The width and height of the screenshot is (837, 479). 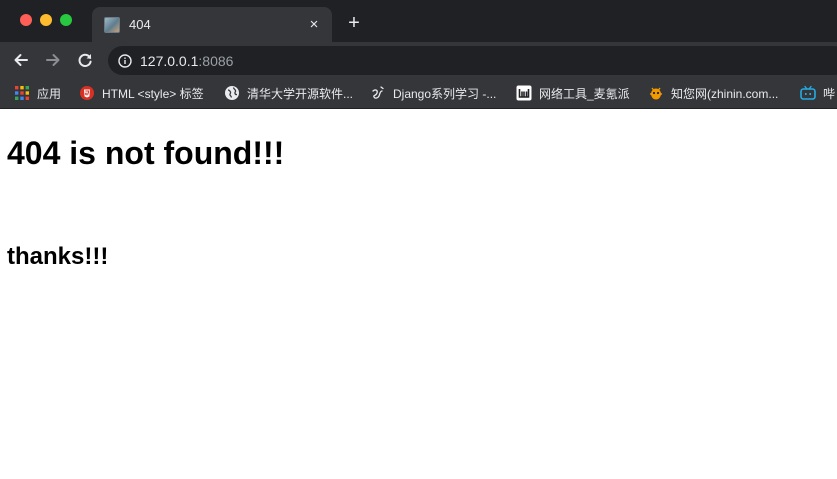 What do you see at coordinates (354, 23) in the screenshot?
I see `new-tab-button: +` at bounding box center [354, 23].